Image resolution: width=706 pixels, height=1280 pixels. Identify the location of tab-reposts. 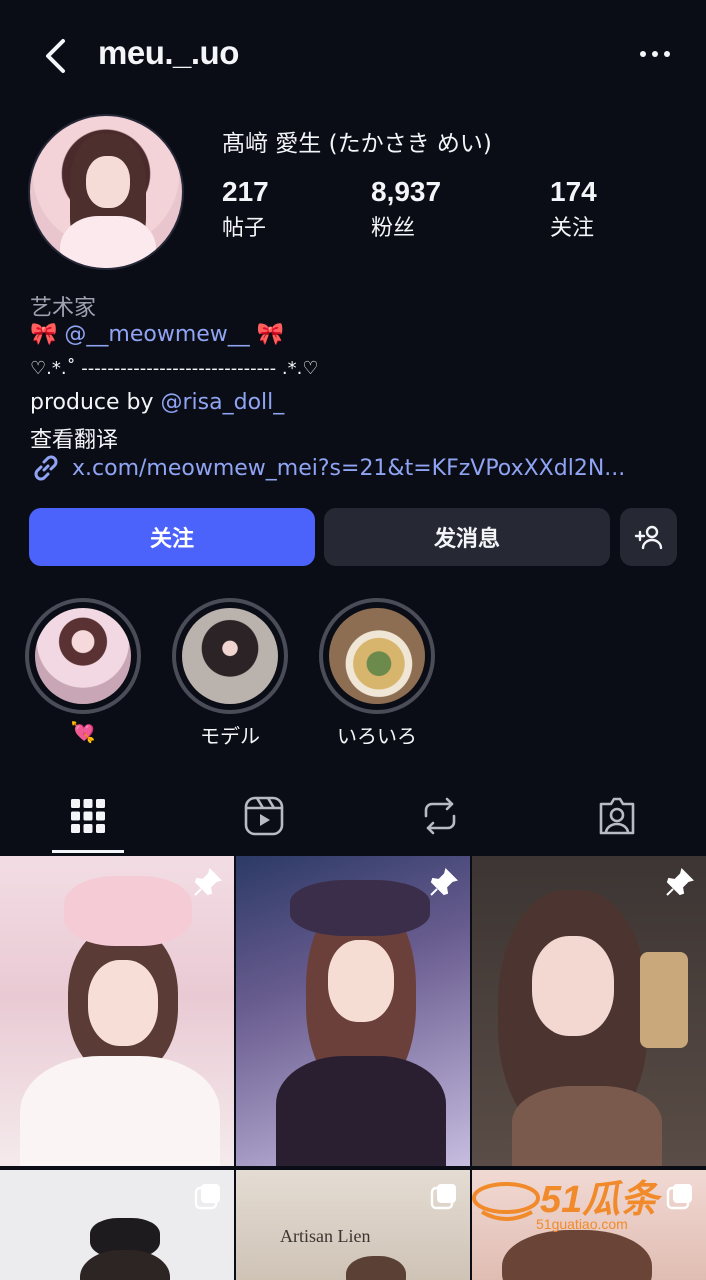
(440, 816).